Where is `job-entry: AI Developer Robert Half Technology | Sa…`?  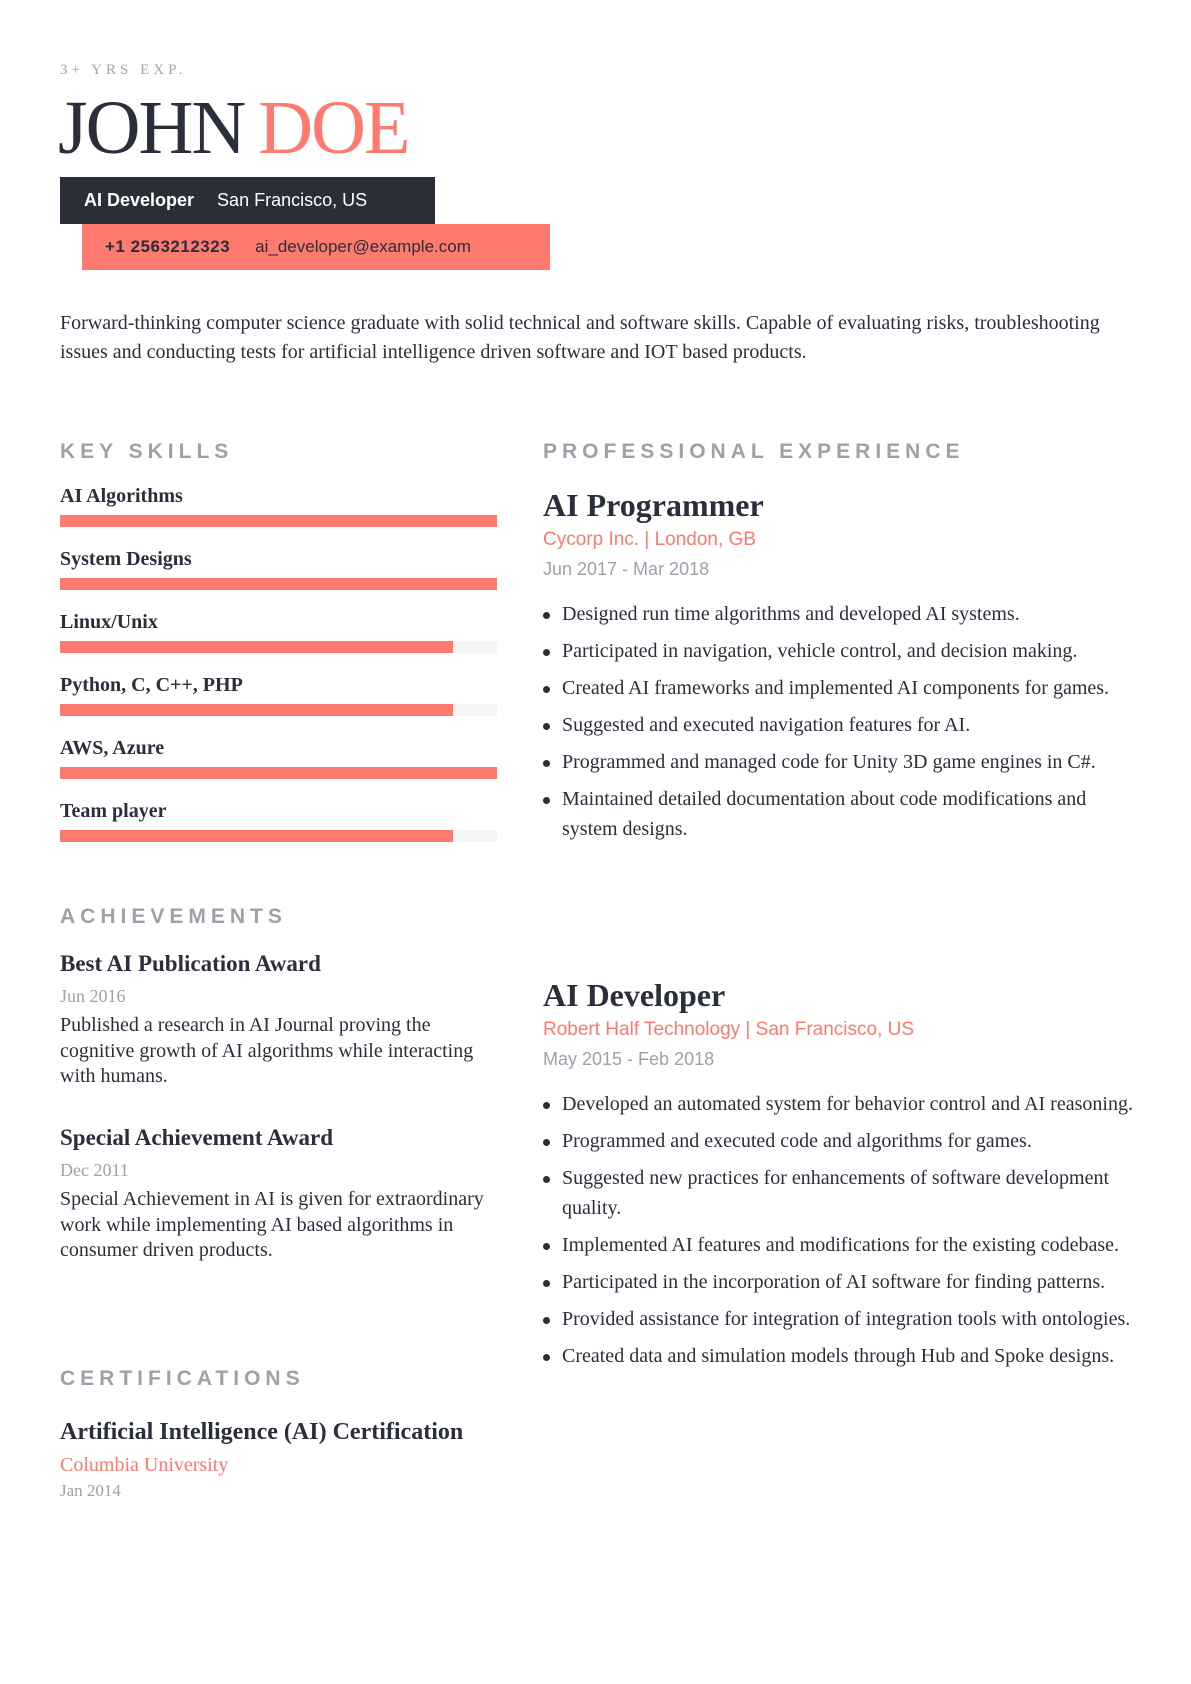
job-entry: AI Developer Robert Half Technology | Sa… is located at coordinates (843, 1177).